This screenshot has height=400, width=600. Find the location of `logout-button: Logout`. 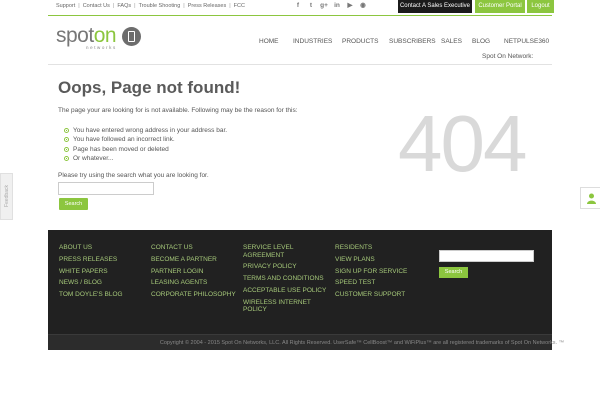

logout-button: Logout is located at coordinates (540, 6).